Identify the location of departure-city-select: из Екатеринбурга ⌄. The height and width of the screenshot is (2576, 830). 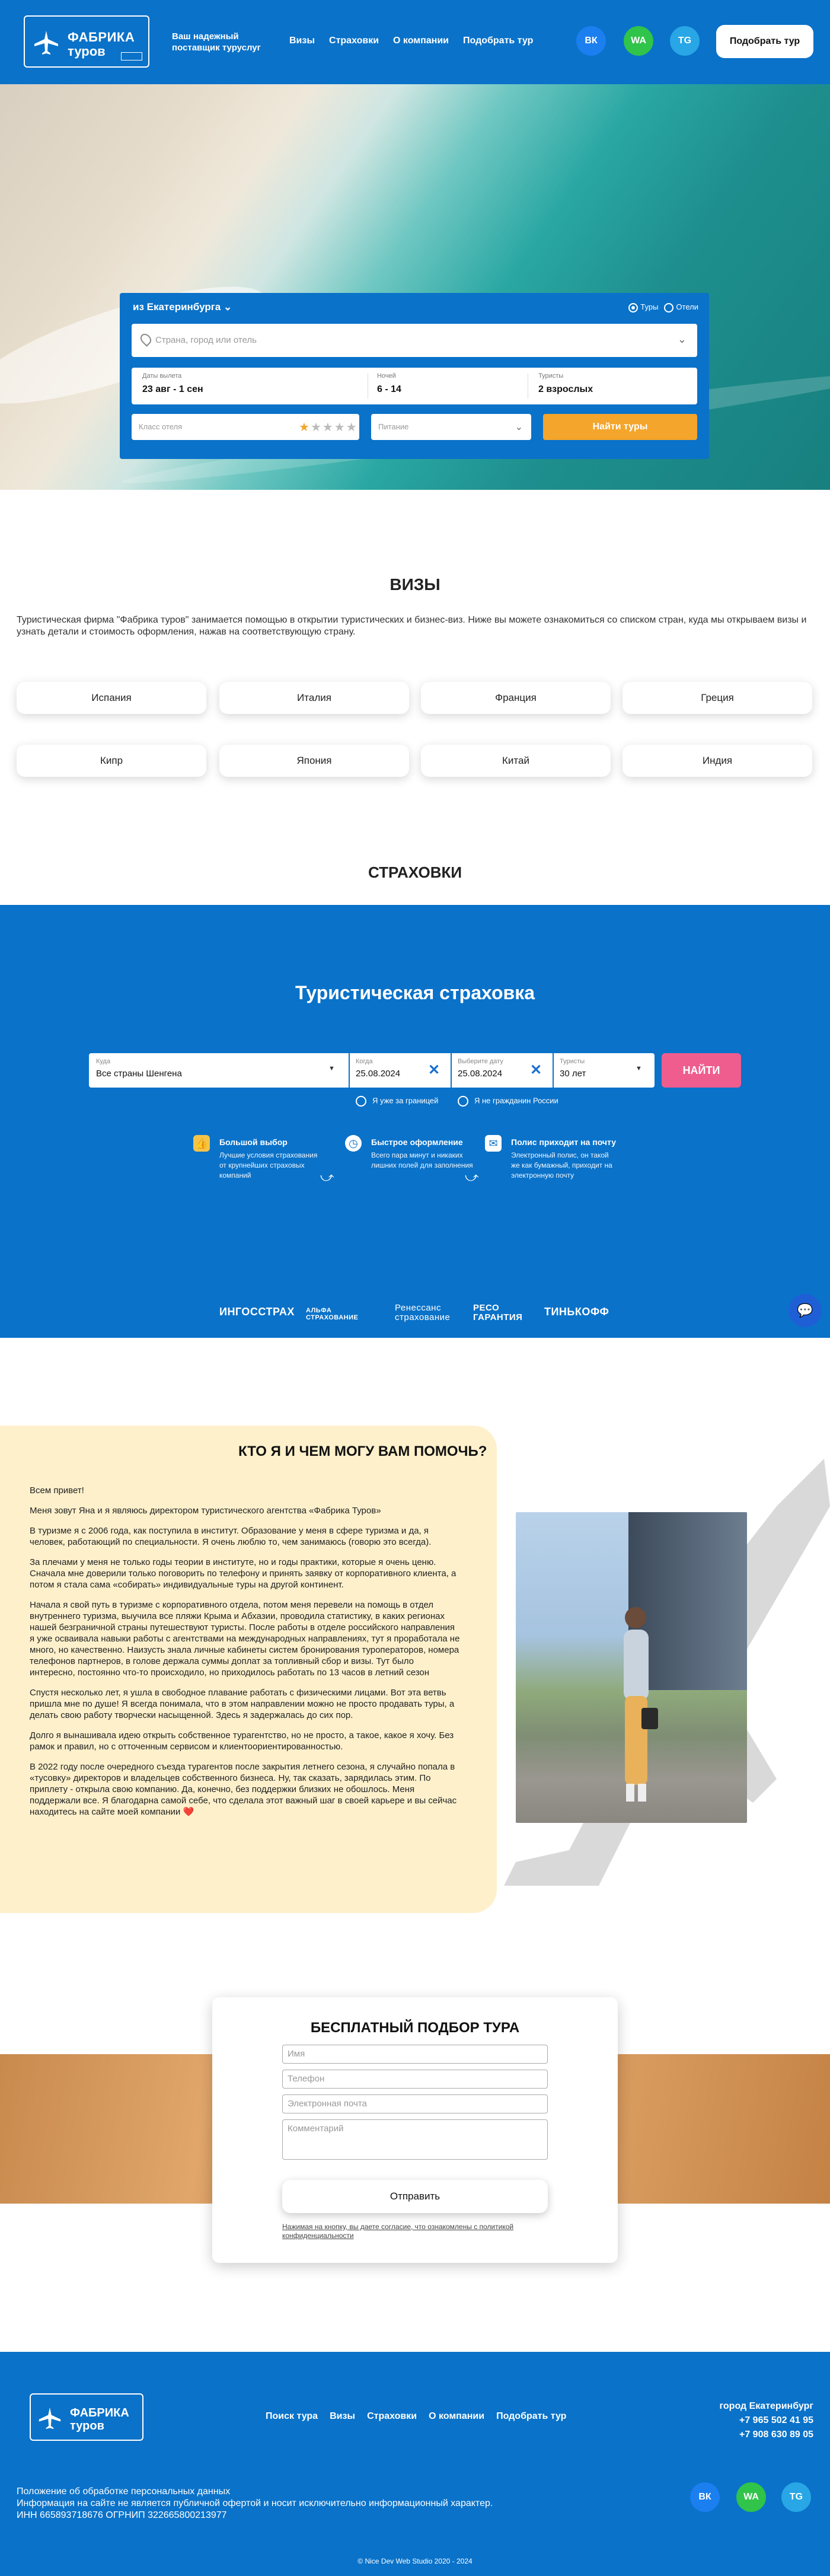
(183, 307).